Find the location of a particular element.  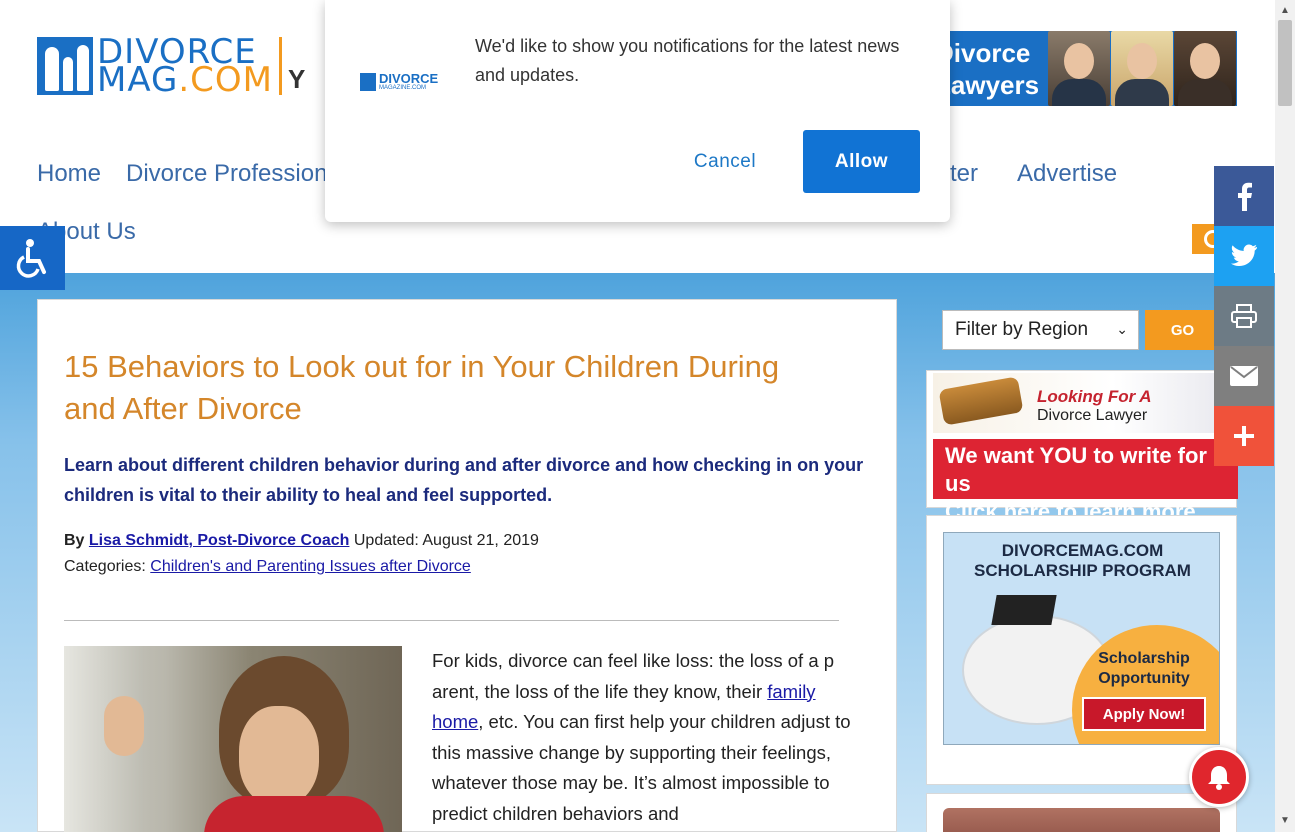

allow-button: Allow is located at coordinates (861, 161).